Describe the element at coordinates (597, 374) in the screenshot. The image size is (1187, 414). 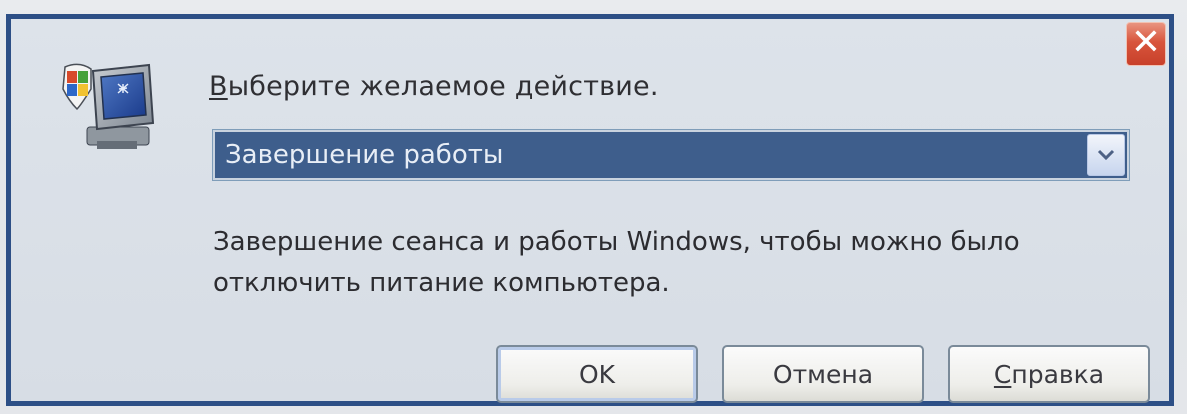
I see `ok-button: OK` at that location.